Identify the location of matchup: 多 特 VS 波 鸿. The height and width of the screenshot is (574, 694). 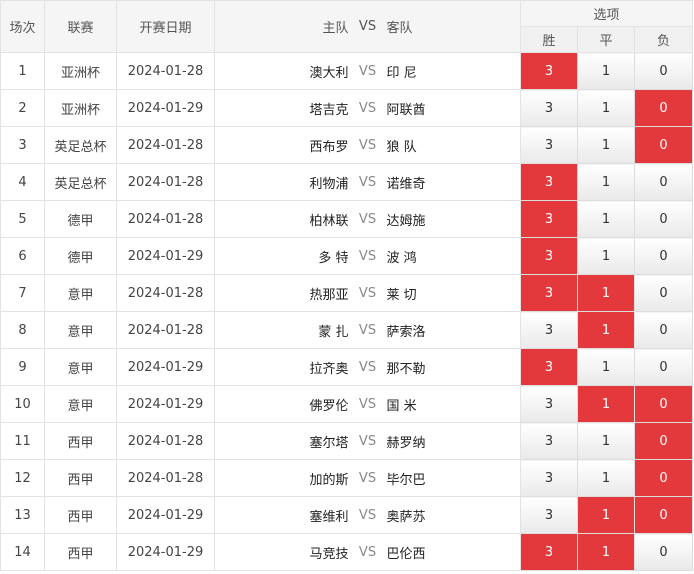
(367, 256).